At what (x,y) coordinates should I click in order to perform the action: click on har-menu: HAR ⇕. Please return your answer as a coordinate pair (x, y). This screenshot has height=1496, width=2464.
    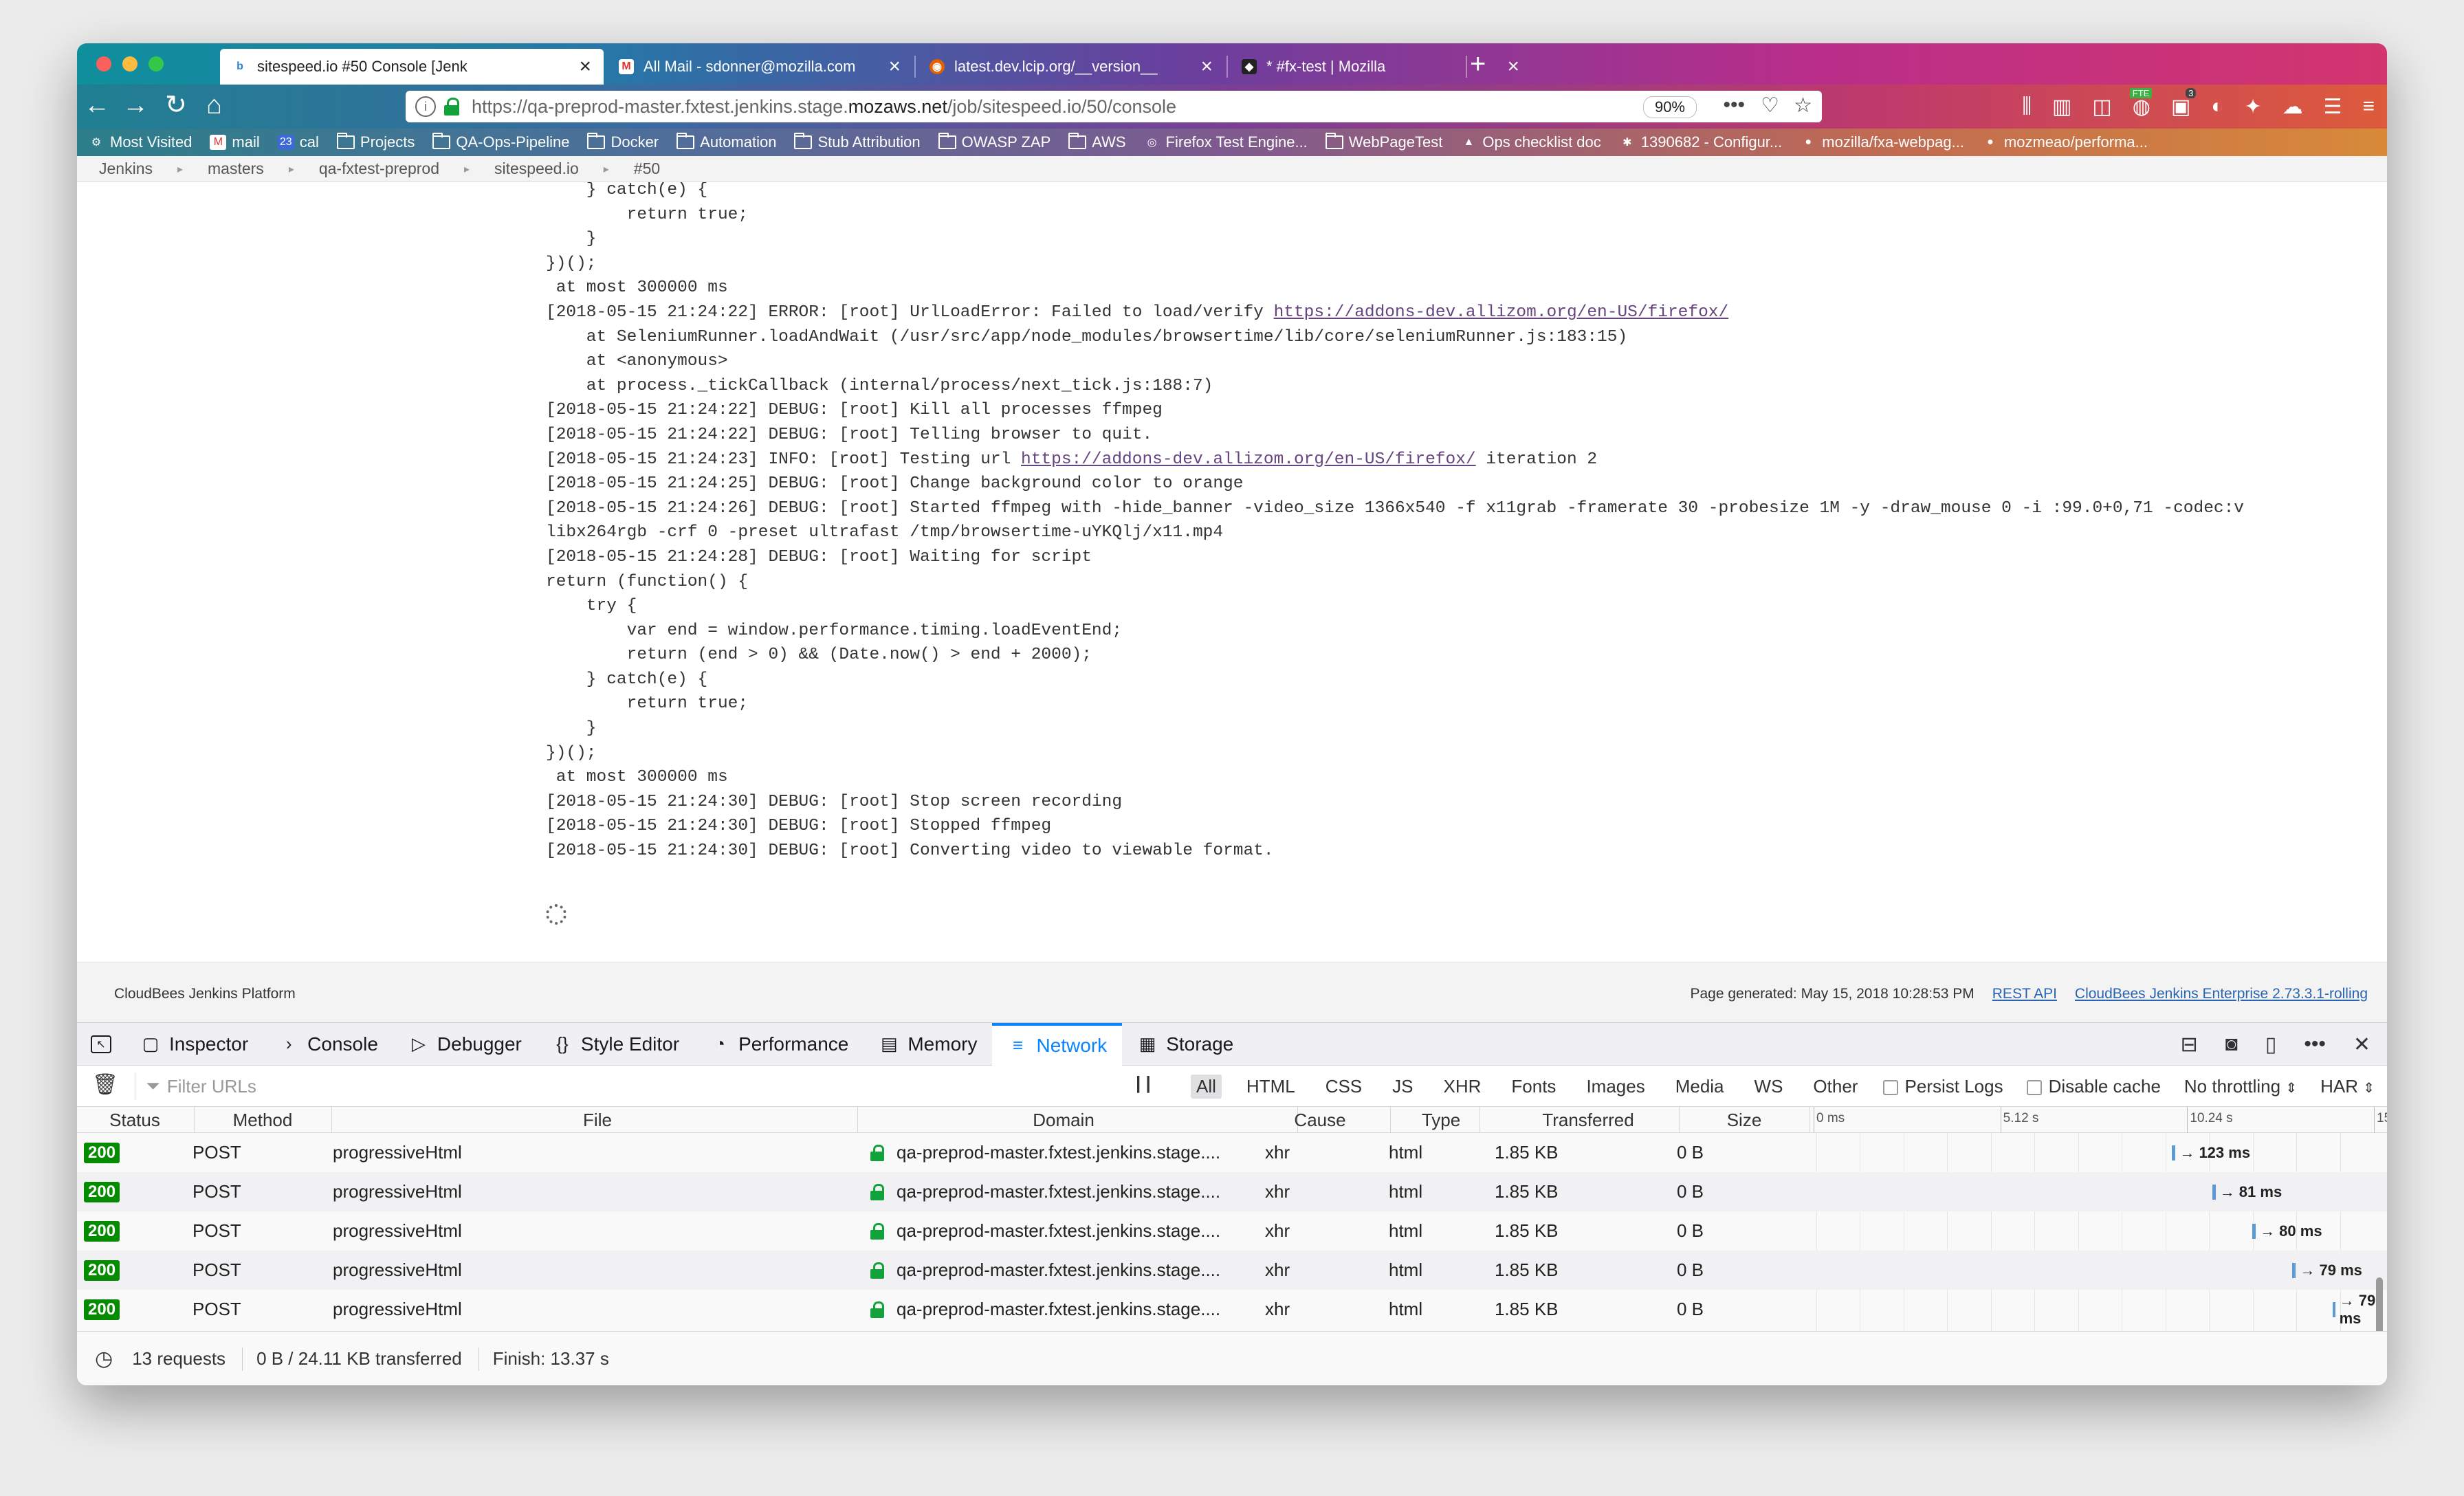
    Looking at the image, I should click on (2347, 1086).